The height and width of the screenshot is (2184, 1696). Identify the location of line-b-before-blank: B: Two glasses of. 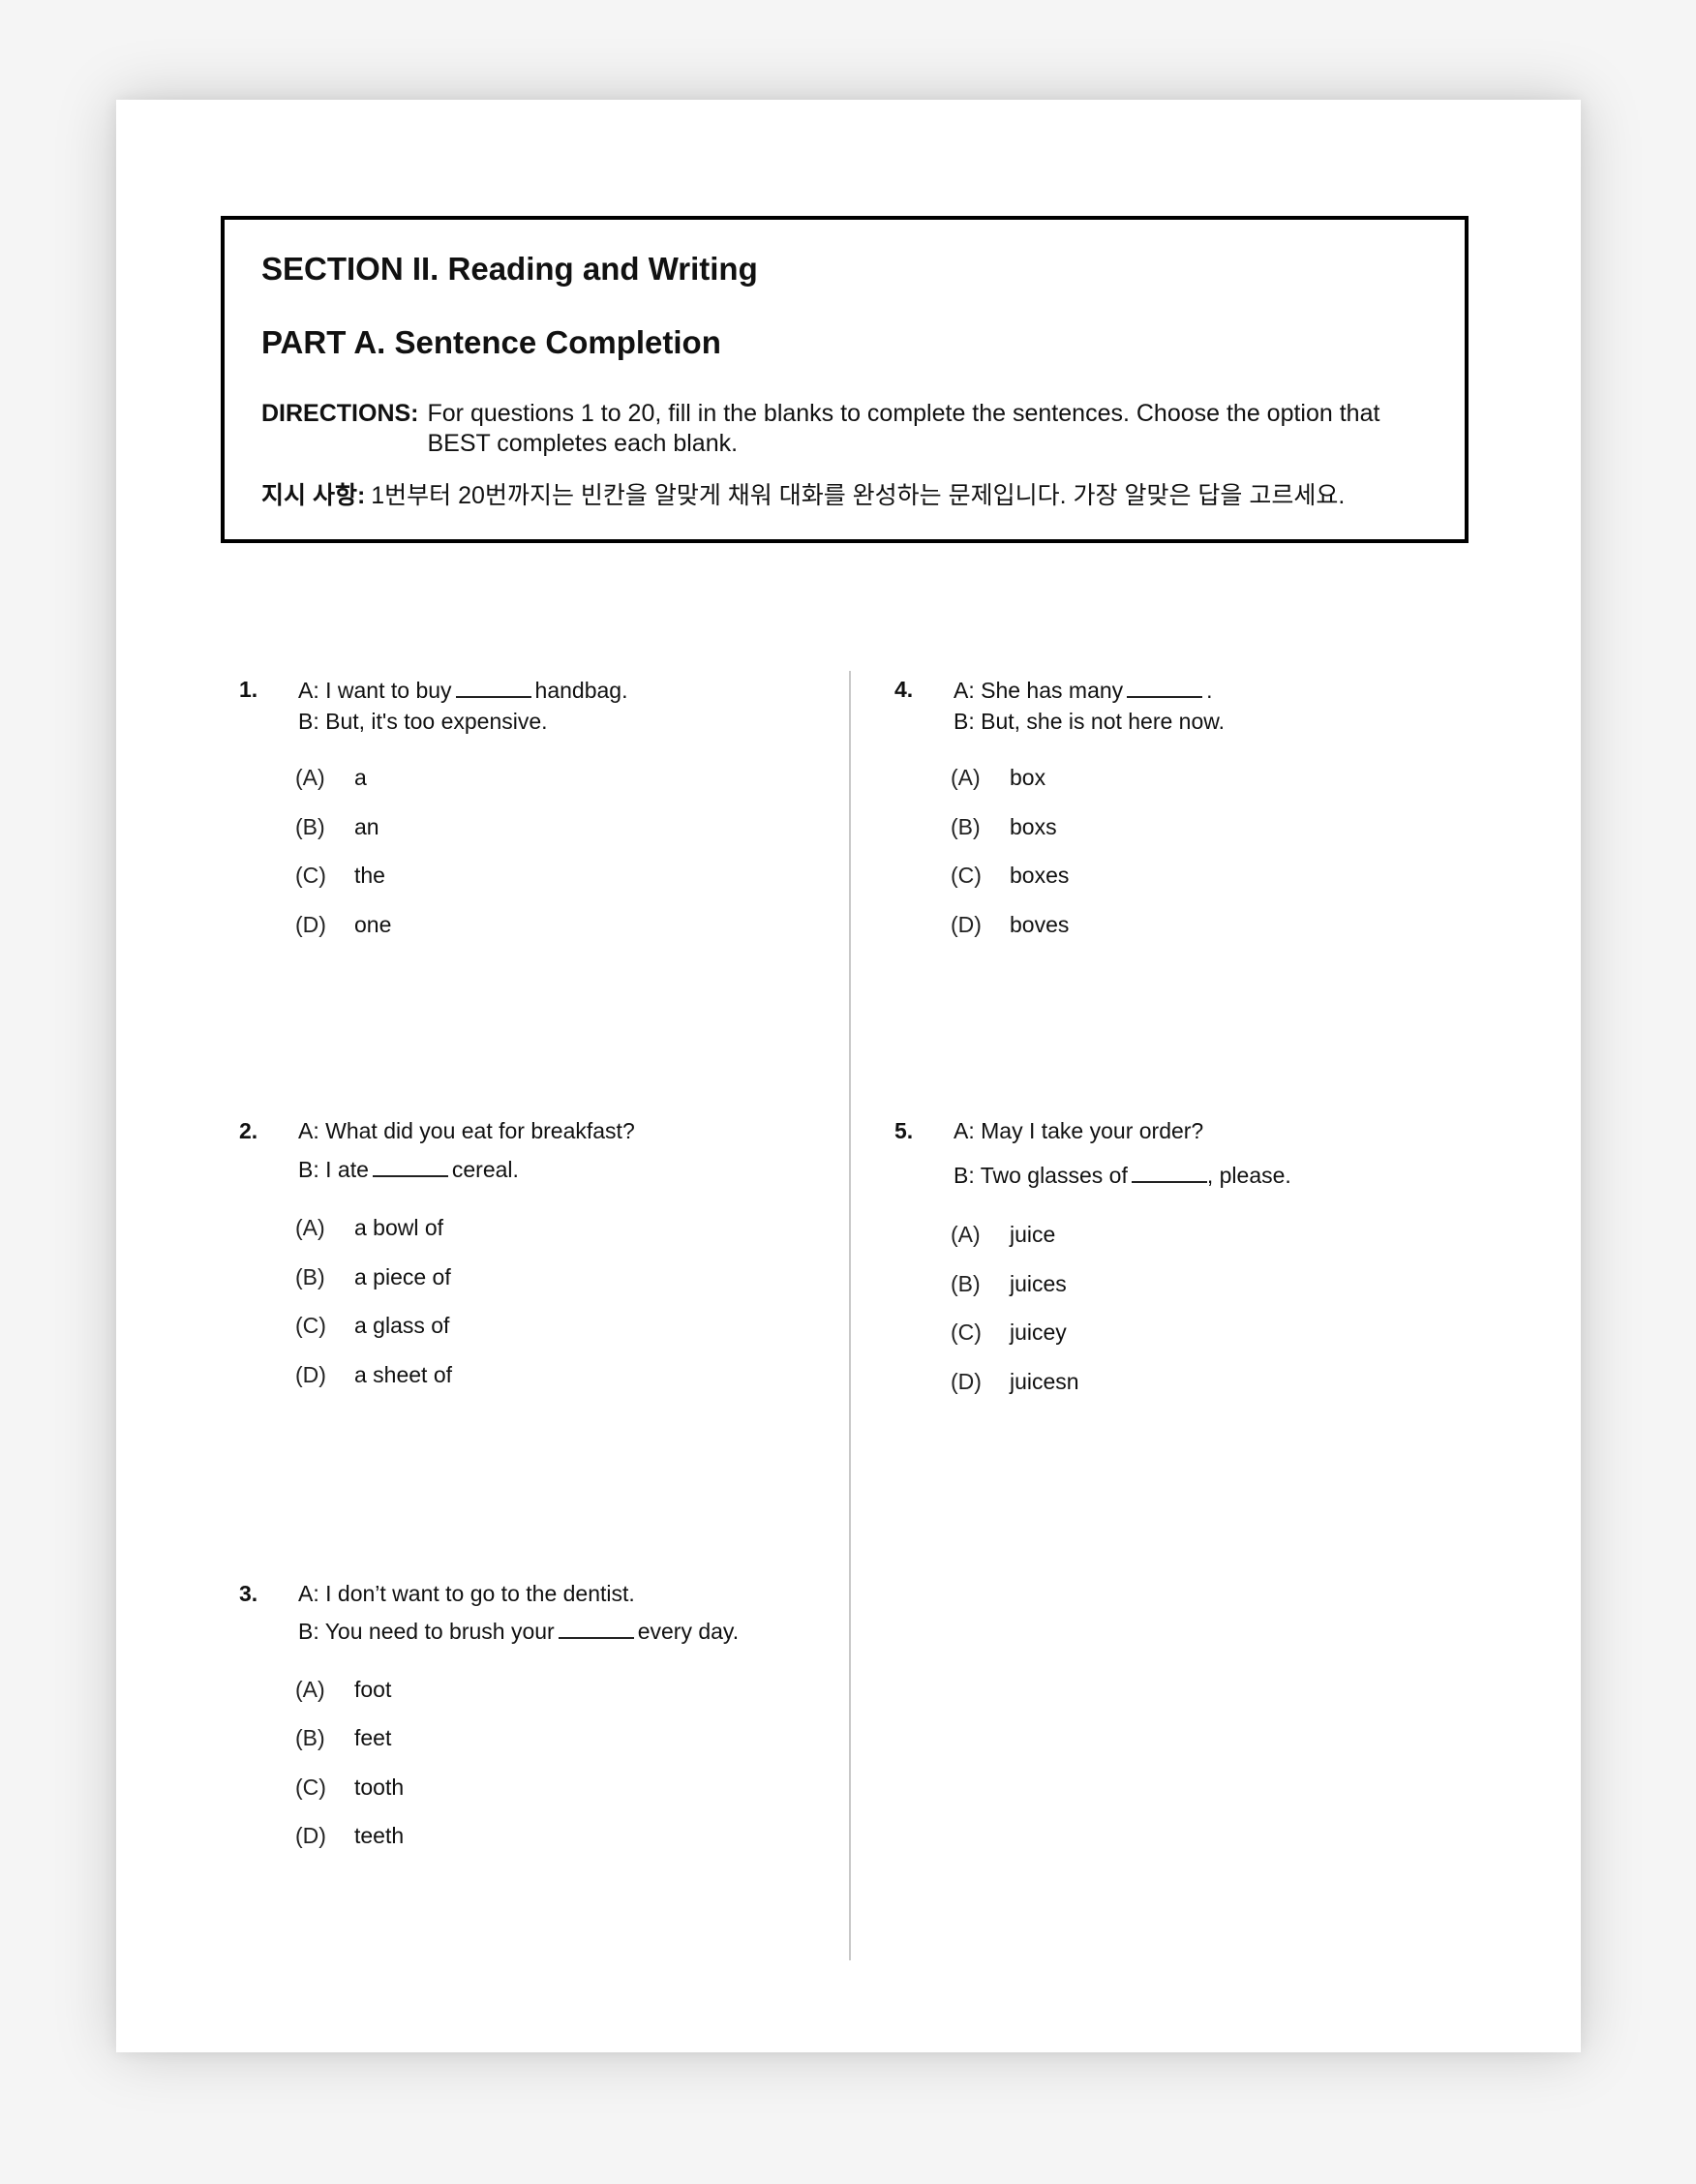
(1041, 1176).